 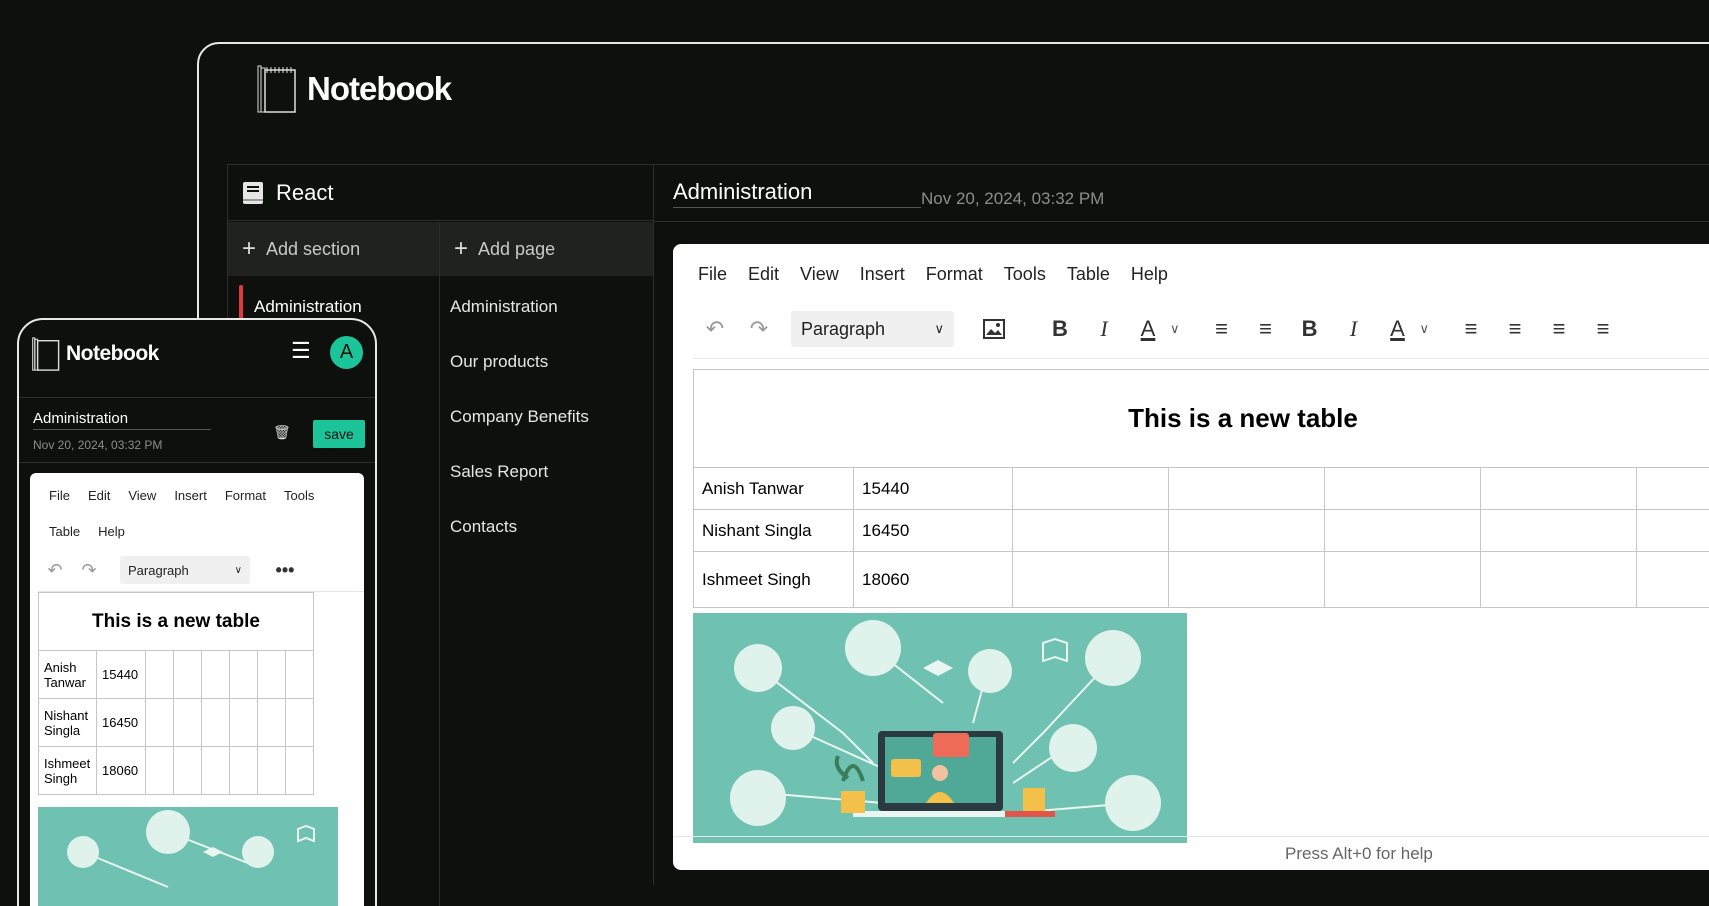 I want to click on table-cell-last: Tanwar, so click(x=65, y=682).